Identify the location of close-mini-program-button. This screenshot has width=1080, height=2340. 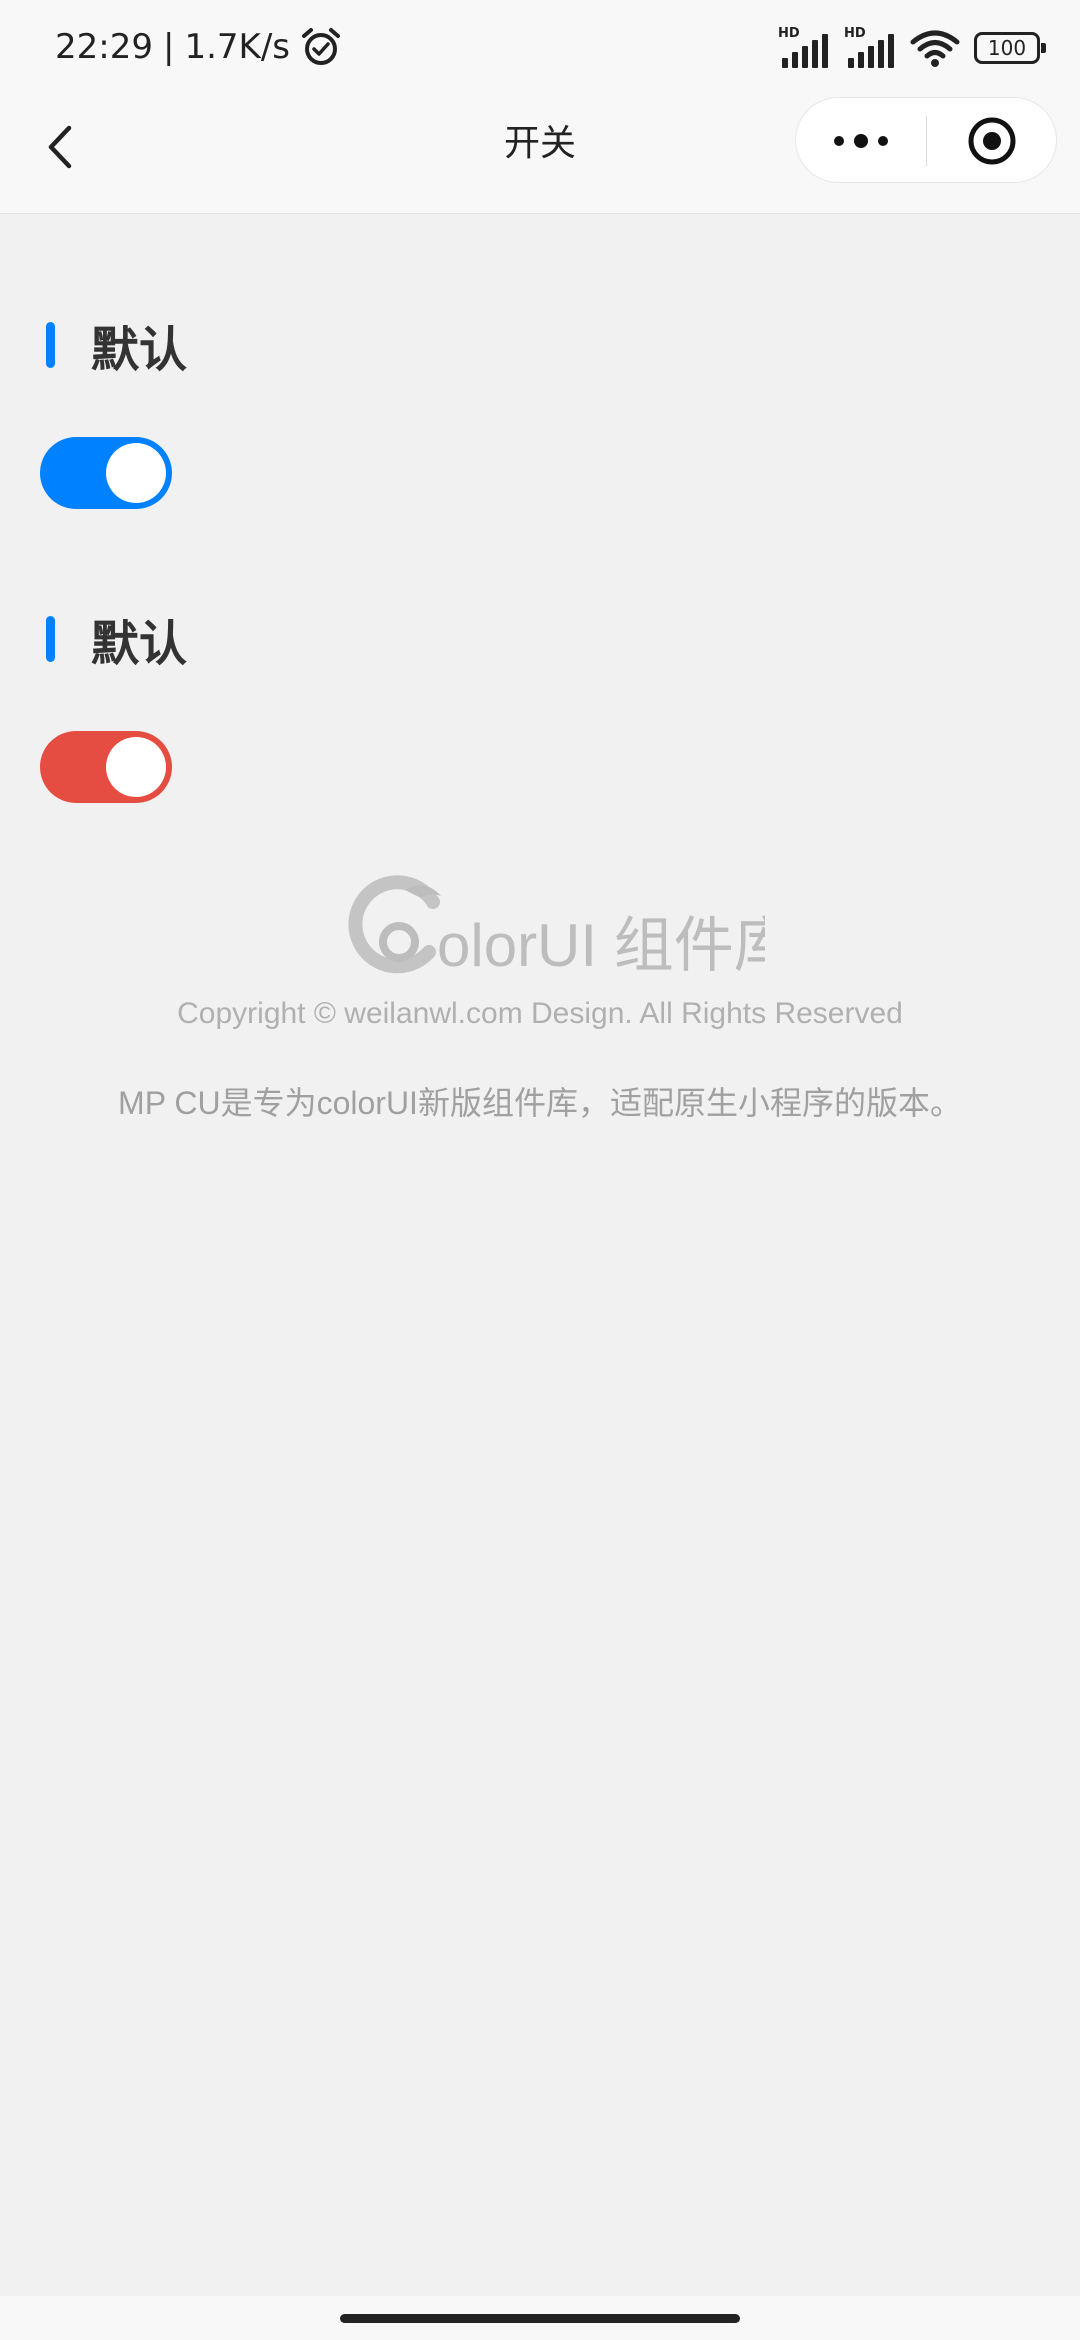
(992, 141).